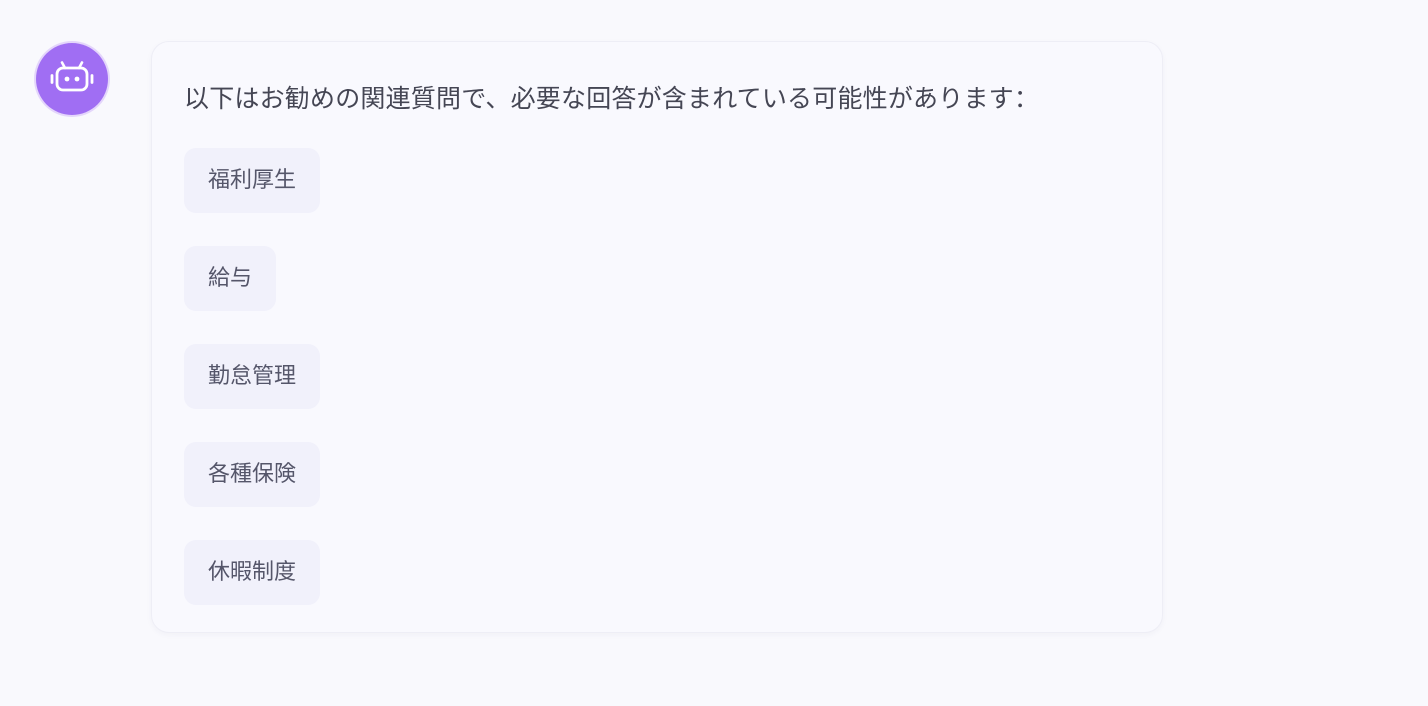  Describe the element at coordinates (230, 278) in the screenshot. I see `suggested-question-button: 給与` at that location.